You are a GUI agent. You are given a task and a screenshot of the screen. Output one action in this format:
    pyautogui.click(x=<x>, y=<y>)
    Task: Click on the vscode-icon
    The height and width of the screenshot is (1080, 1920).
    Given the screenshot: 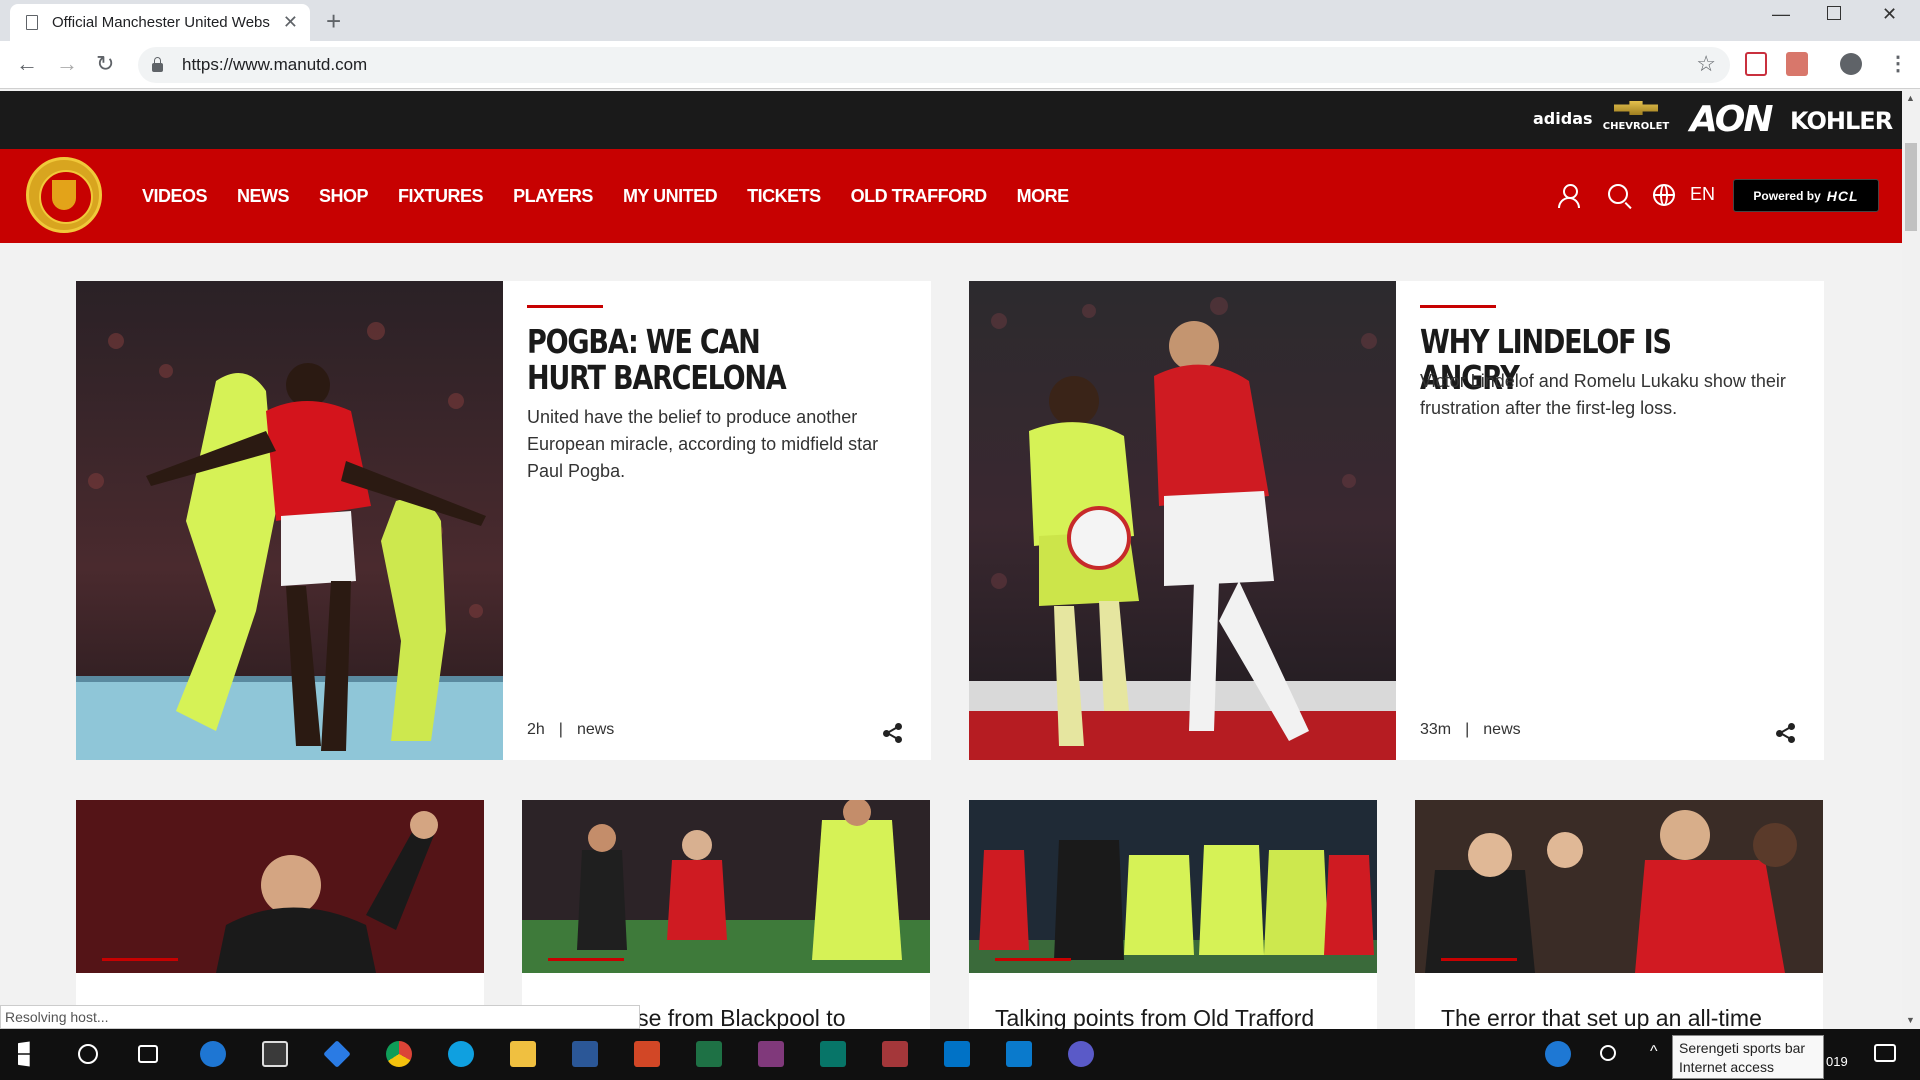 What is the action you would take?
    pyautogui.click(x=1019, y=1054)
    